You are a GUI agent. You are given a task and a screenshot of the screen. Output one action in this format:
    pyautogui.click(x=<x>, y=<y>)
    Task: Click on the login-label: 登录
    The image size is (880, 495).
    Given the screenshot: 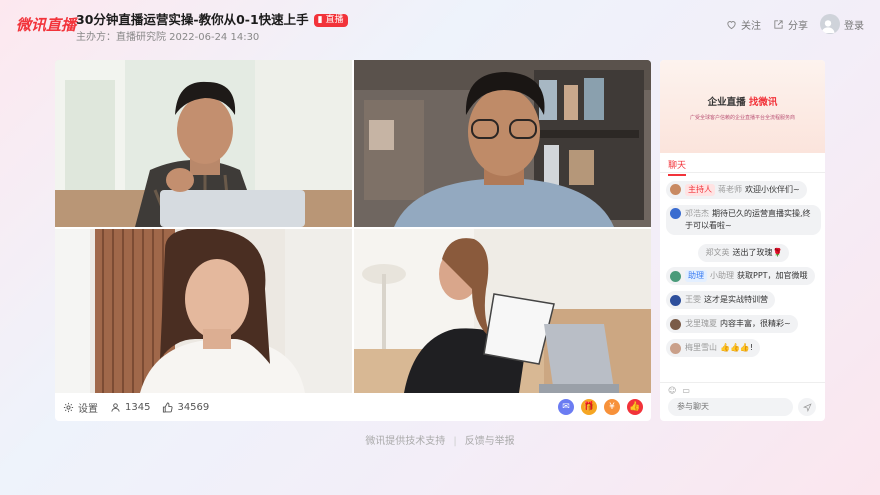 What is the action you would take?
    pyautogui.click(x=854, y=26)
    